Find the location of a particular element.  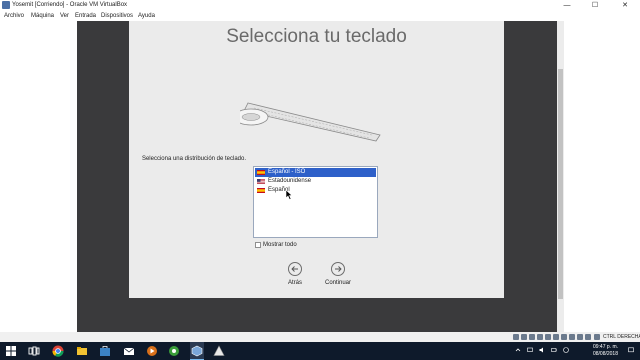

show-all-checkbox is located at coordinates (258, 245).